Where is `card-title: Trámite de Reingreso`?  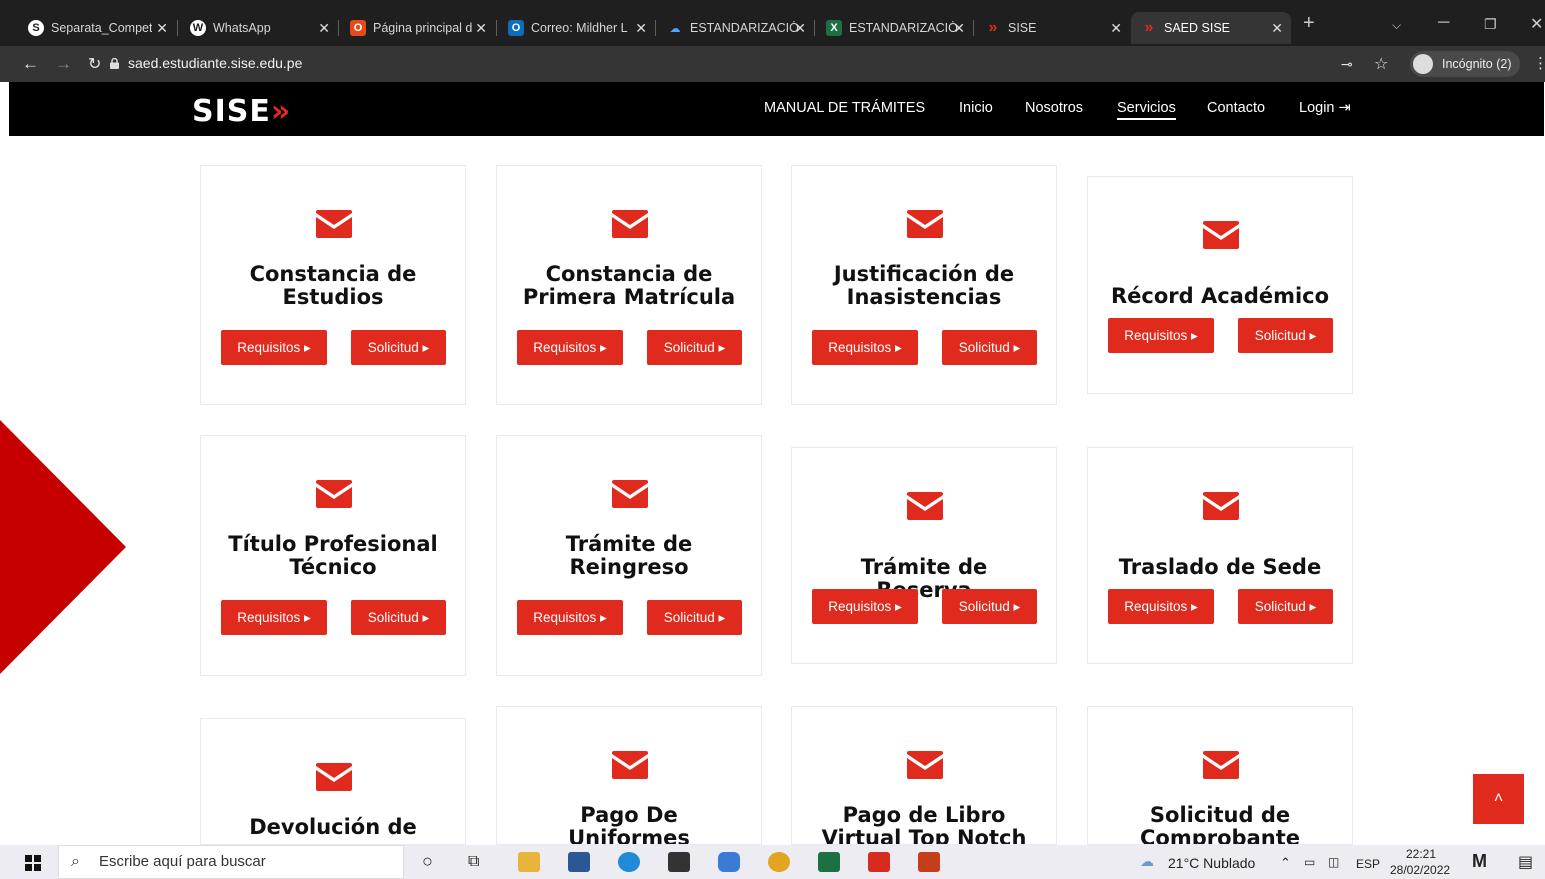 card-title: Trámite de Reingreso is located at coordinates (629, 555).